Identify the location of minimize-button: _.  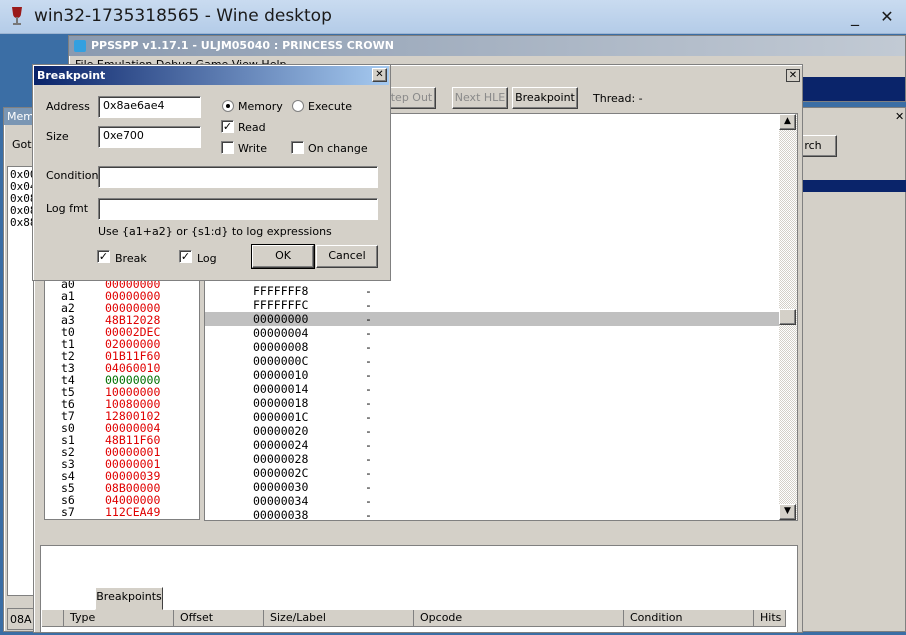
(855, 17).